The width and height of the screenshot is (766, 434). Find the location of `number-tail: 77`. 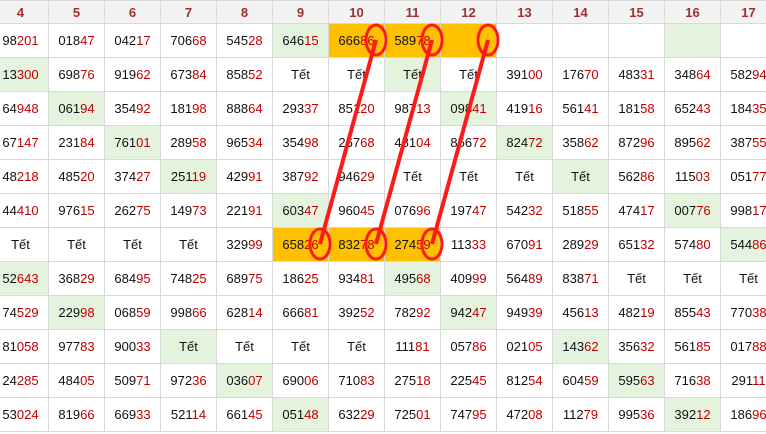

number-tail: 77 is located at coordinates (759, 176).